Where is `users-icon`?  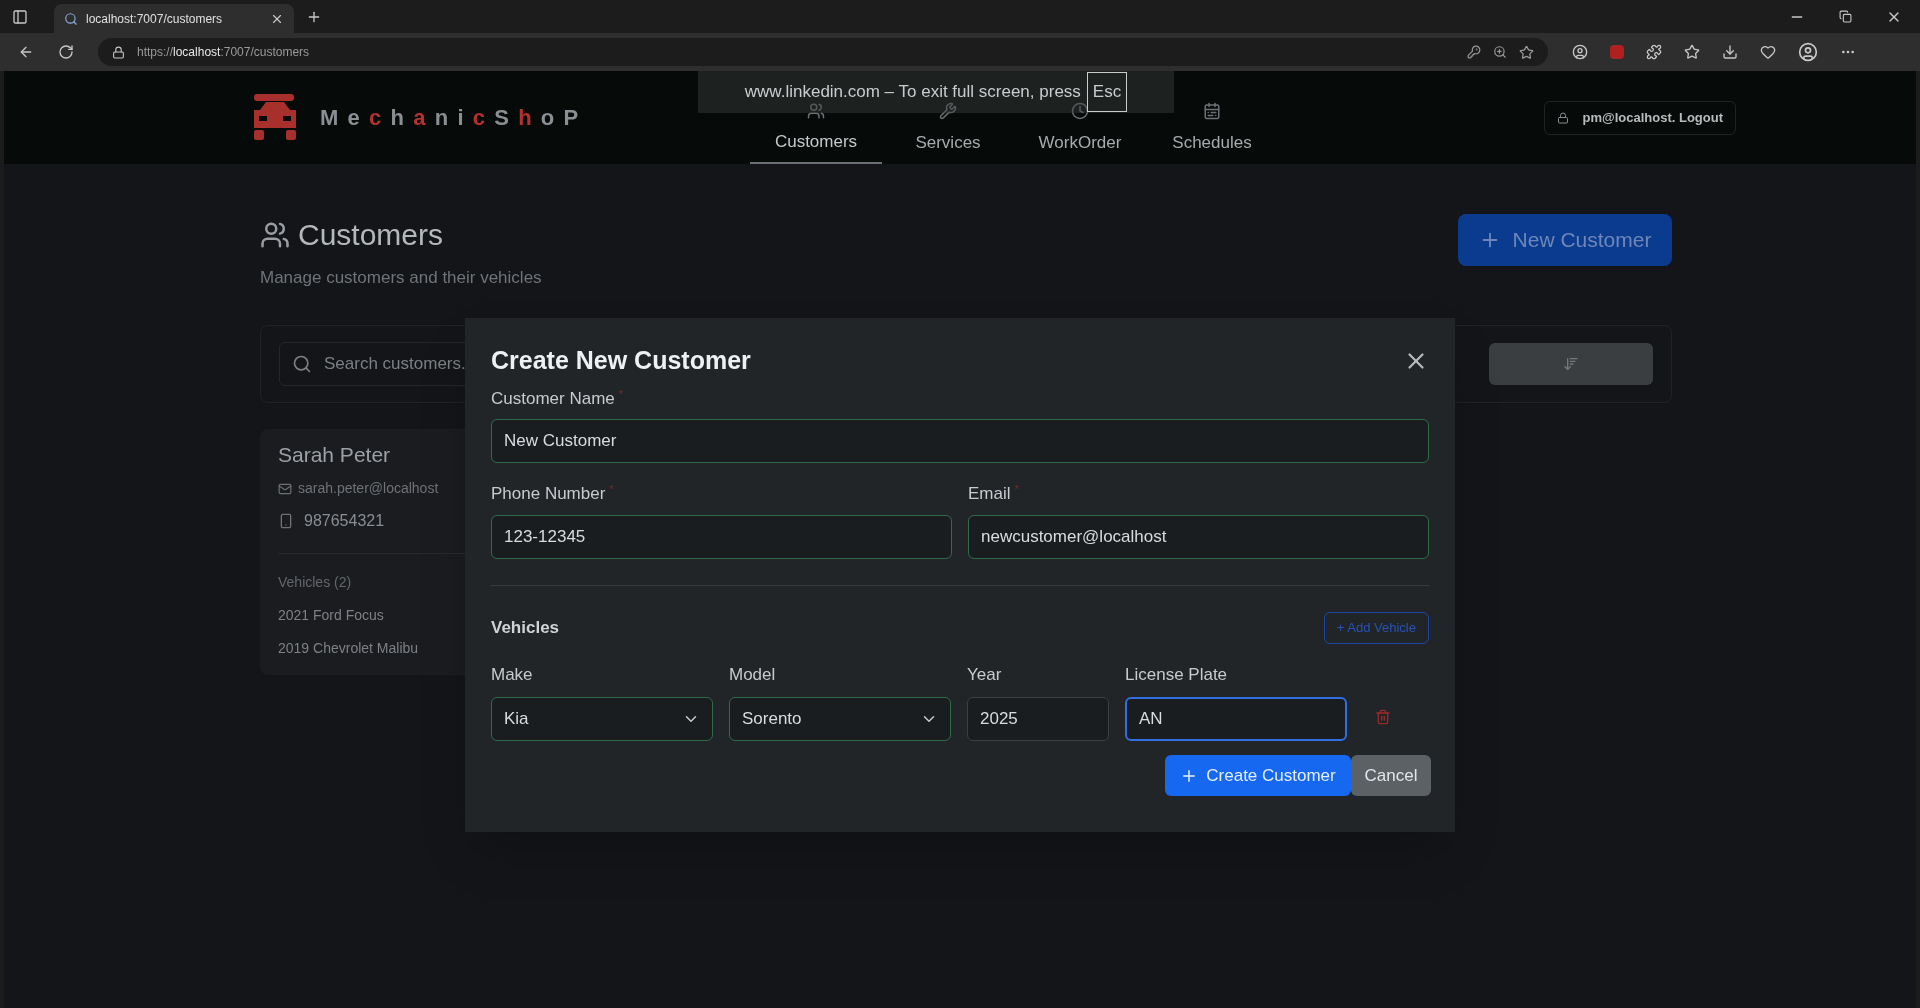 users-icon is located at coordinates (816, 111).